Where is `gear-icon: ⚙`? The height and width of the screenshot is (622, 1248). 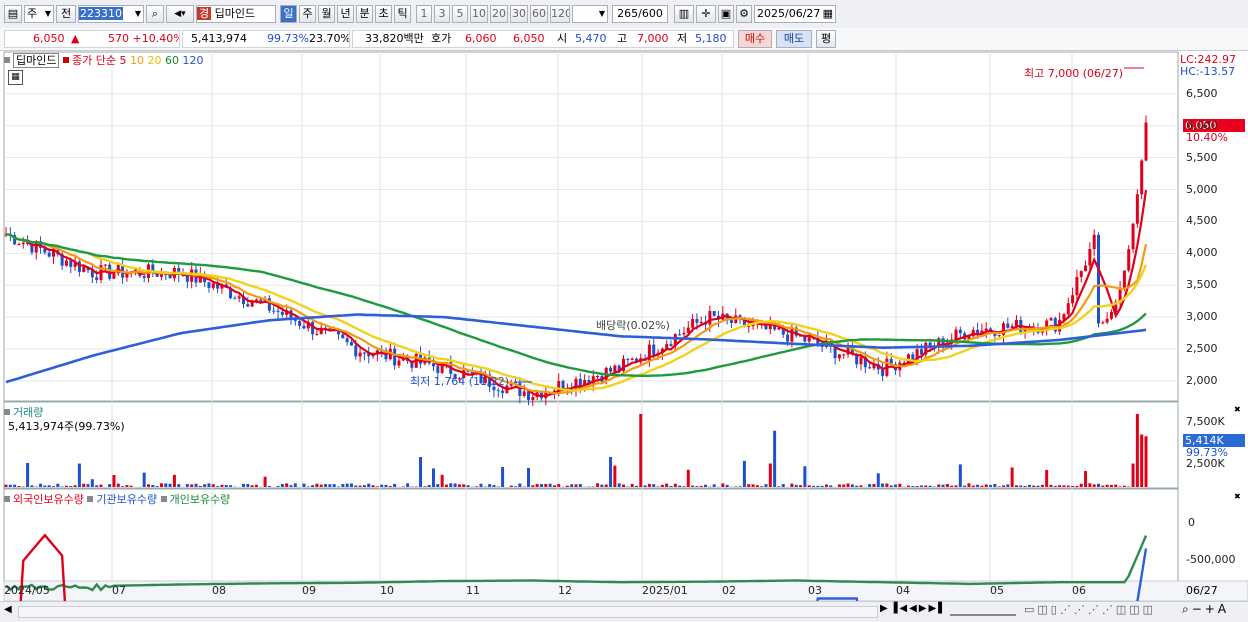 gear-icon: ⚙ is located at coordinates (744, 14).